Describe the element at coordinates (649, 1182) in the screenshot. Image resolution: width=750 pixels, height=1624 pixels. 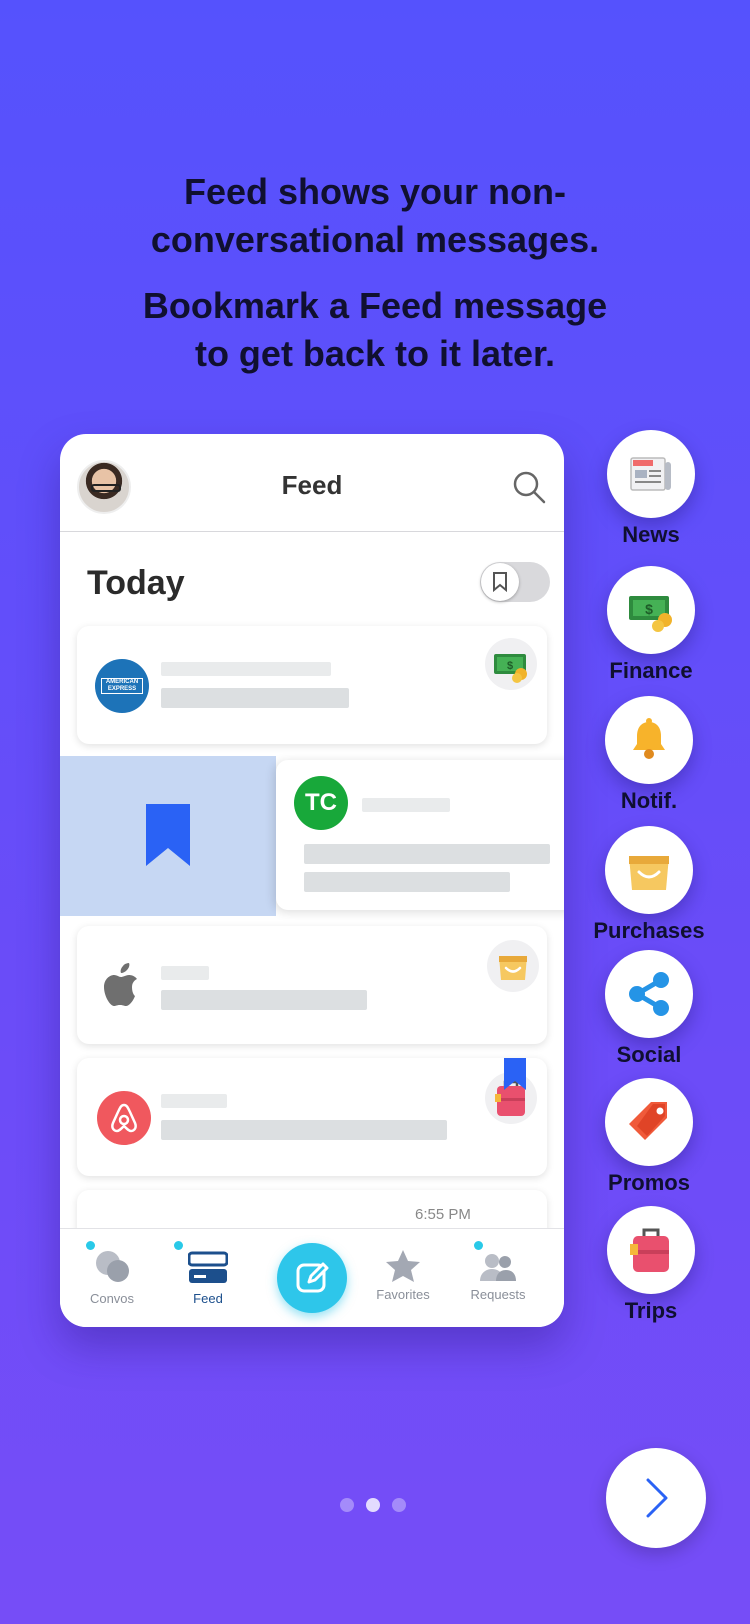
I see `category-label: Promos` at that location.